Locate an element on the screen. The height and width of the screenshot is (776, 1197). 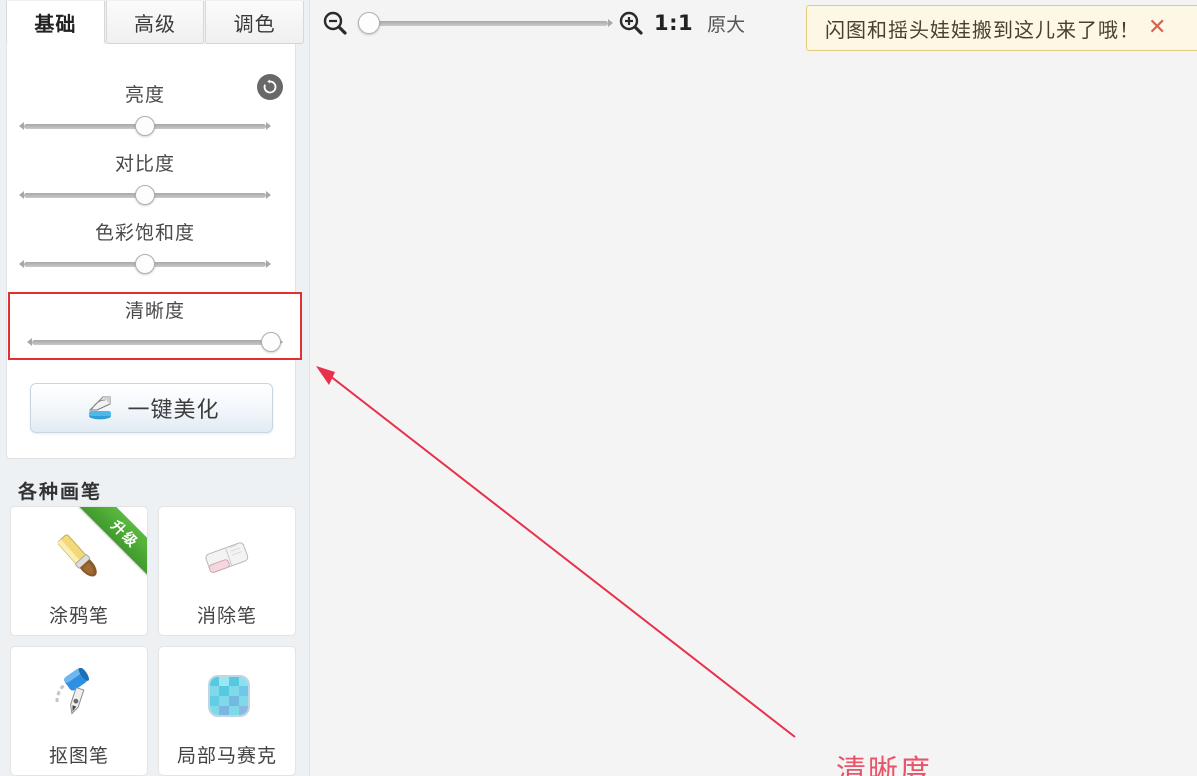
slider-brightness: 亮度 is located at coordinates (145, 111).